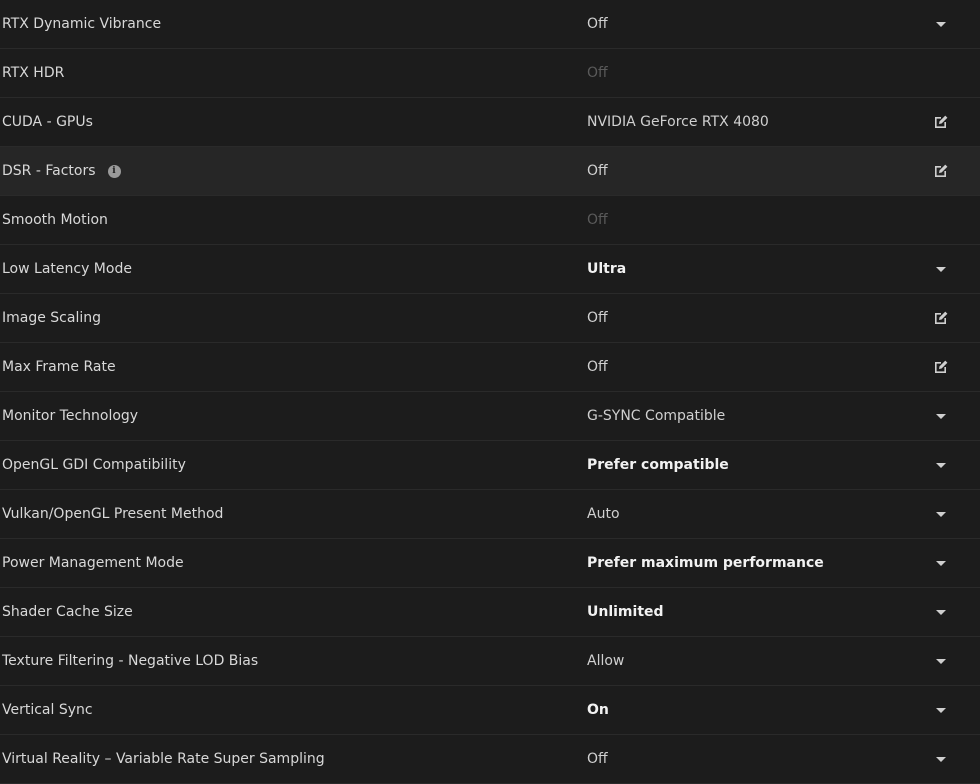 Image resolution: width=980 pixels, height=784 pixels. I want to click on setting-label: Shader Cache Size, so click(67, 612).